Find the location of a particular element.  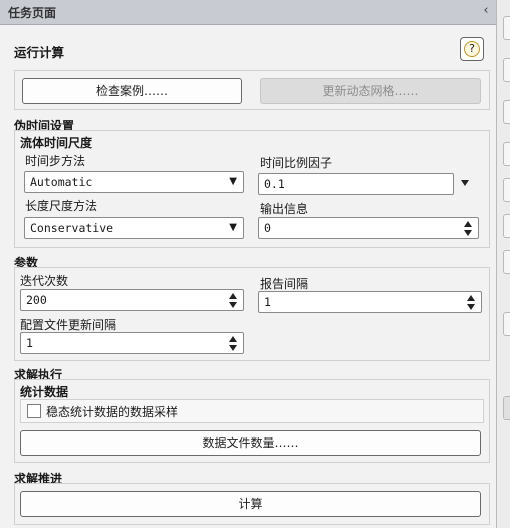

profile-update-label: 配置文件更新间隔 is located at coordinates (68, 325).